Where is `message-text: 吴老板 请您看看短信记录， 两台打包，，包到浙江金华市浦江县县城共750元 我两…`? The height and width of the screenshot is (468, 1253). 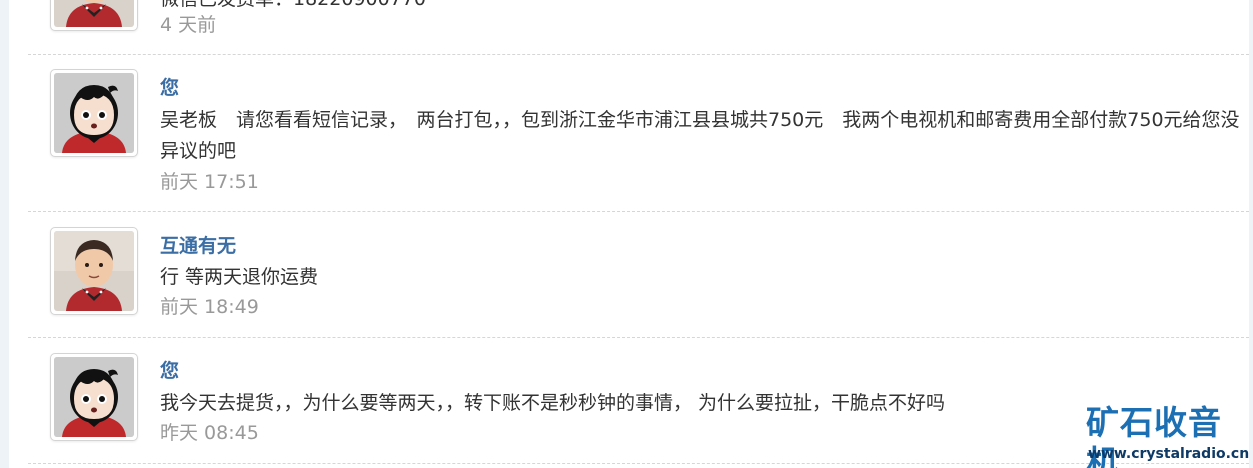 message-text: 吴老板 请您看看短信记录， 两台打包，，包到浙江金华市浦江县县城共750元 我两… is located at coordinates (700, 135).